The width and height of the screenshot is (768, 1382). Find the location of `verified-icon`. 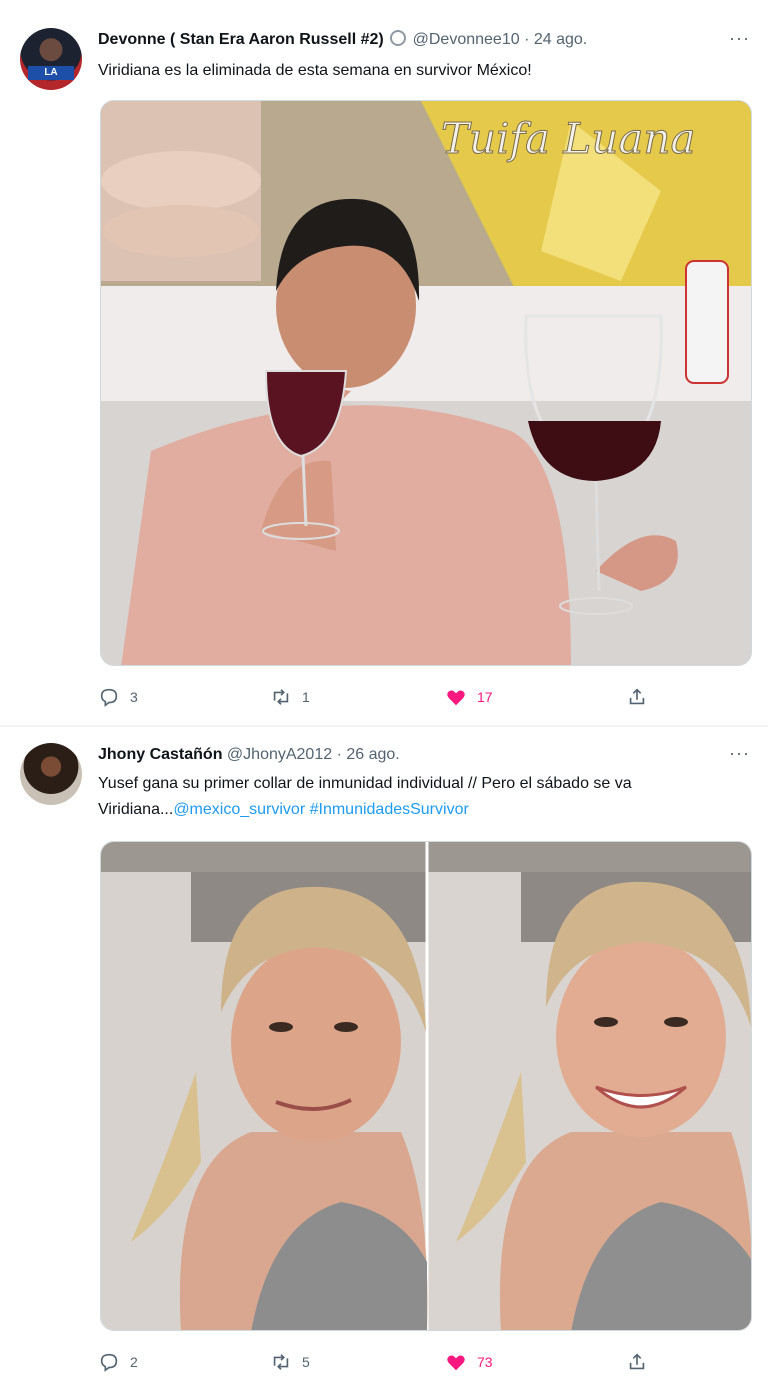

verified-icon is located at coordinates (398, 38).